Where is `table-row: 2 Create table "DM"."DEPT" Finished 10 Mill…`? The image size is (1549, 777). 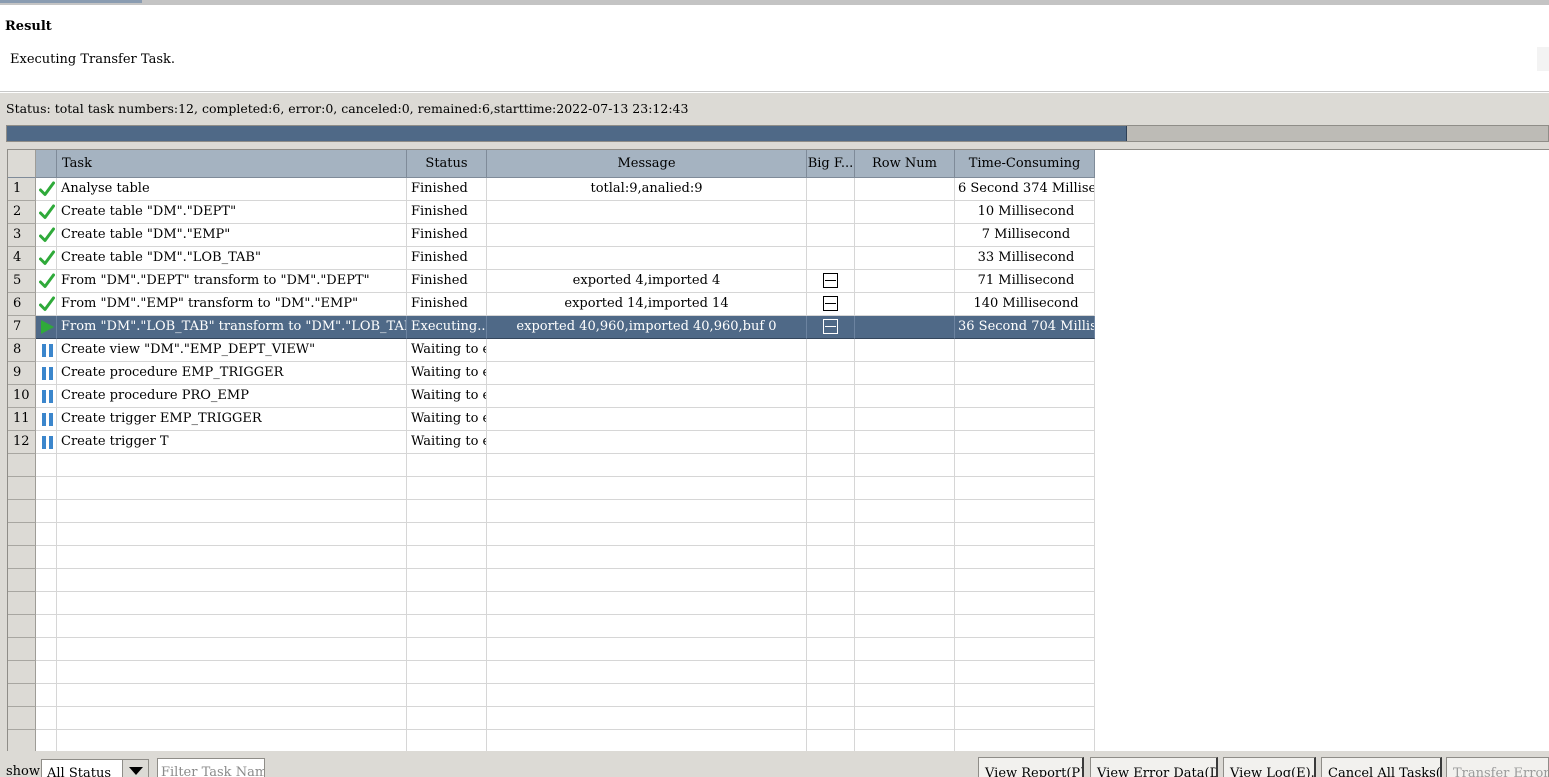
table-row: 2 Create table "DM"."DEPT" Finished 10 Mill… is located at coordinates (778, 212).